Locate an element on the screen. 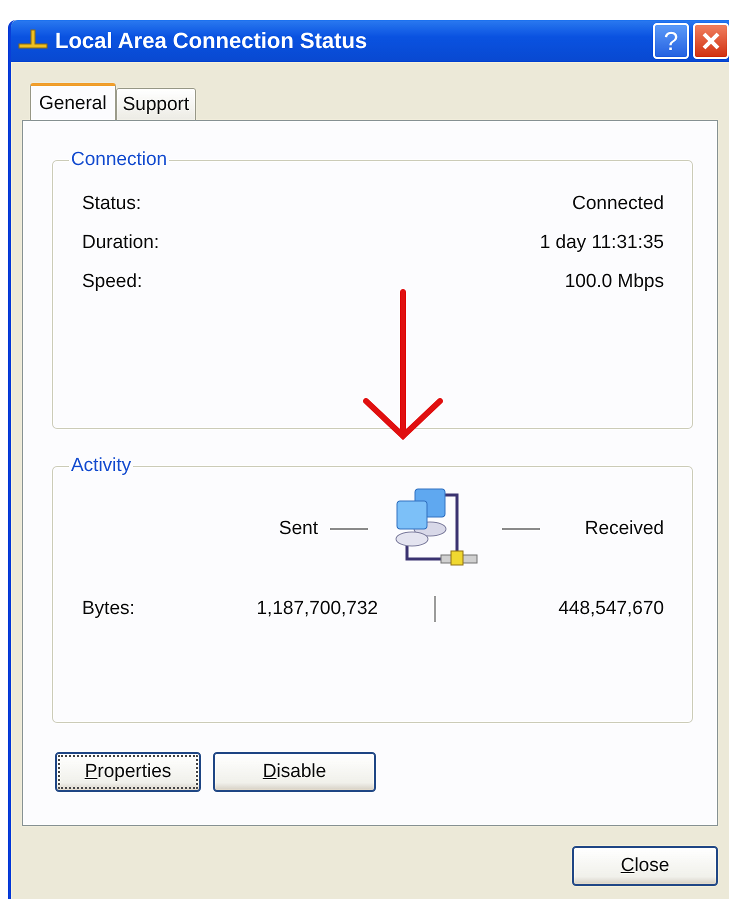  sent-label: Sent is located at coordinates (298, 529).